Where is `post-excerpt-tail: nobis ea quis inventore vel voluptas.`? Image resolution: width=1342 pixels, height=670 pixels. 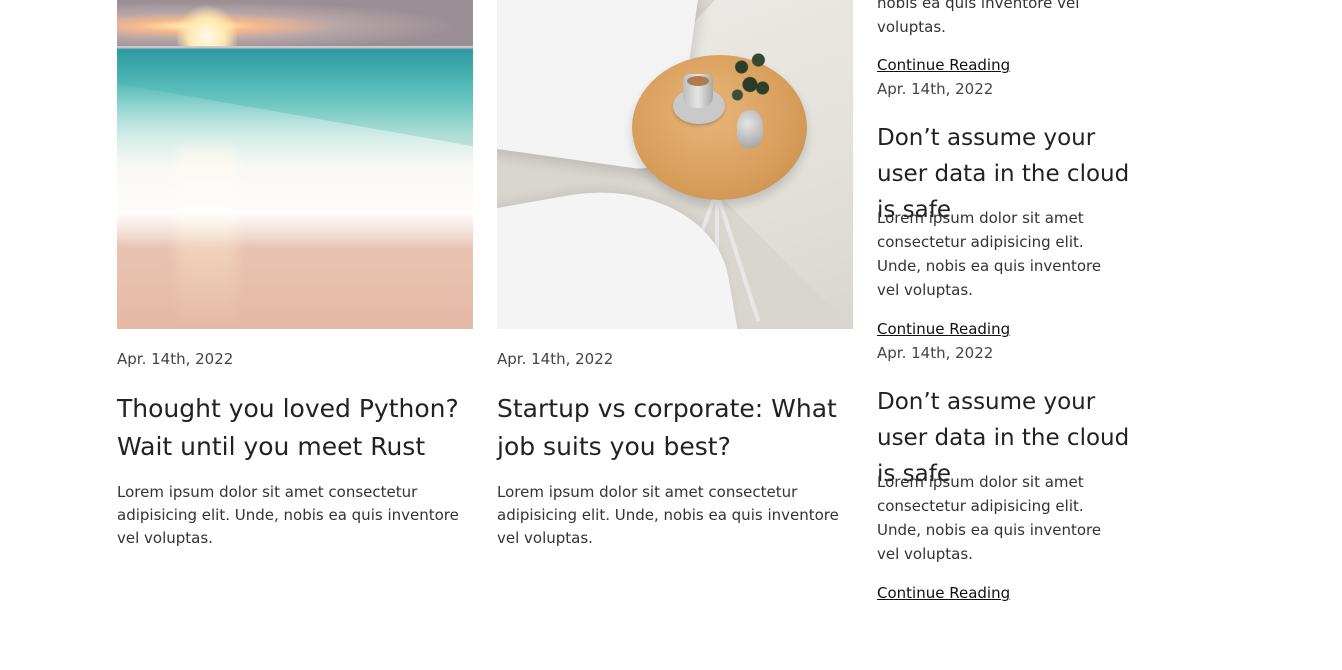
post-excerpt-tail: nobis ea quis inventore vel voluptas. is located at coordinates (978, 18).